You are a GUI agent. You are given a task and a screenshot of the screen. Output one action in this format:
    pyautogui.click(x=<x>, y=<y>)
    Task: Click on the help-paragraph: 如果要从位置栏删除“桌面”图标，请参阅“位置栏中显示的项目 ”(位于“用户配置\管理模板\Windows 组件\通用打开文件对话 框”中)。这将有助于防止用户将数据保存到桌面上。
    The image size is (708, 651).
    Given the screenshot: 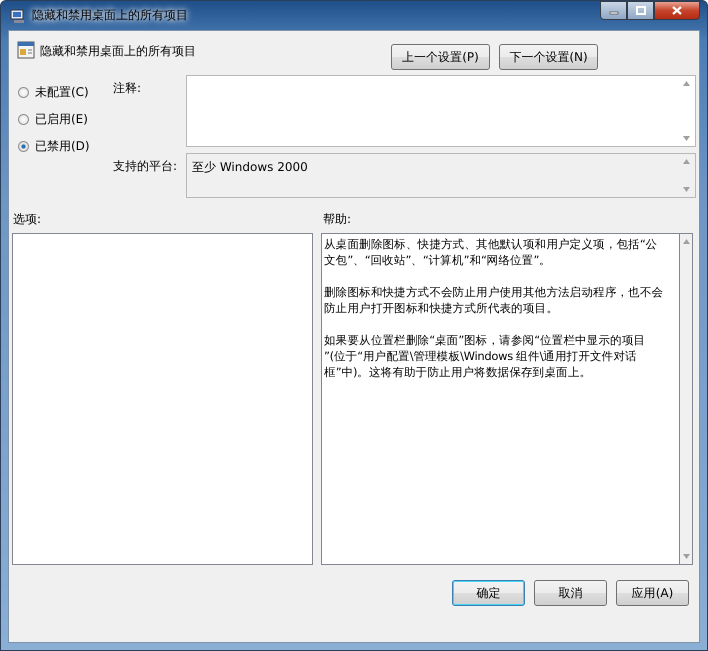 What is the action you would take?
    pyautogui.click(x=485, y=356)
    